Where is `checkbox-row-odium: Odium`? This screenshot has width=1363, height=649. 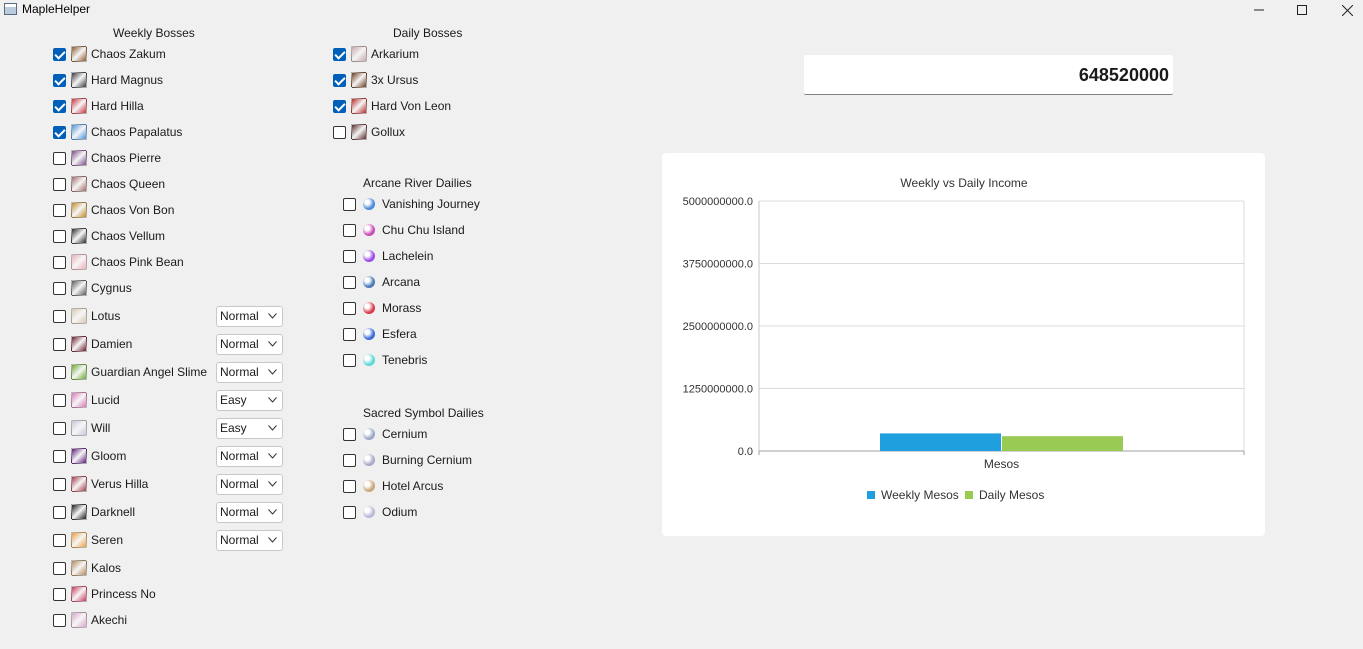
checkbox-row-odium: Odium is located at coordinates (380, 512).